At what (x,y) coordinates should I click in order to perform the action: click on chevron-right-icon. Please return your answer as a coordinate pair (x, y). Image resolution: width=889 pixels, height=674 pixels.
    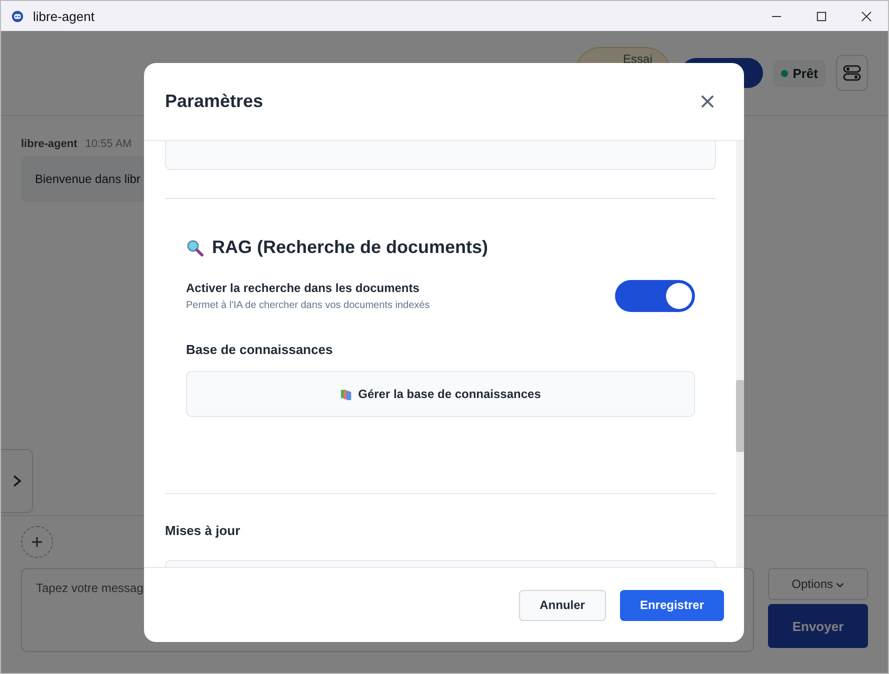
    Looking at the image, I should click on (17, 481).